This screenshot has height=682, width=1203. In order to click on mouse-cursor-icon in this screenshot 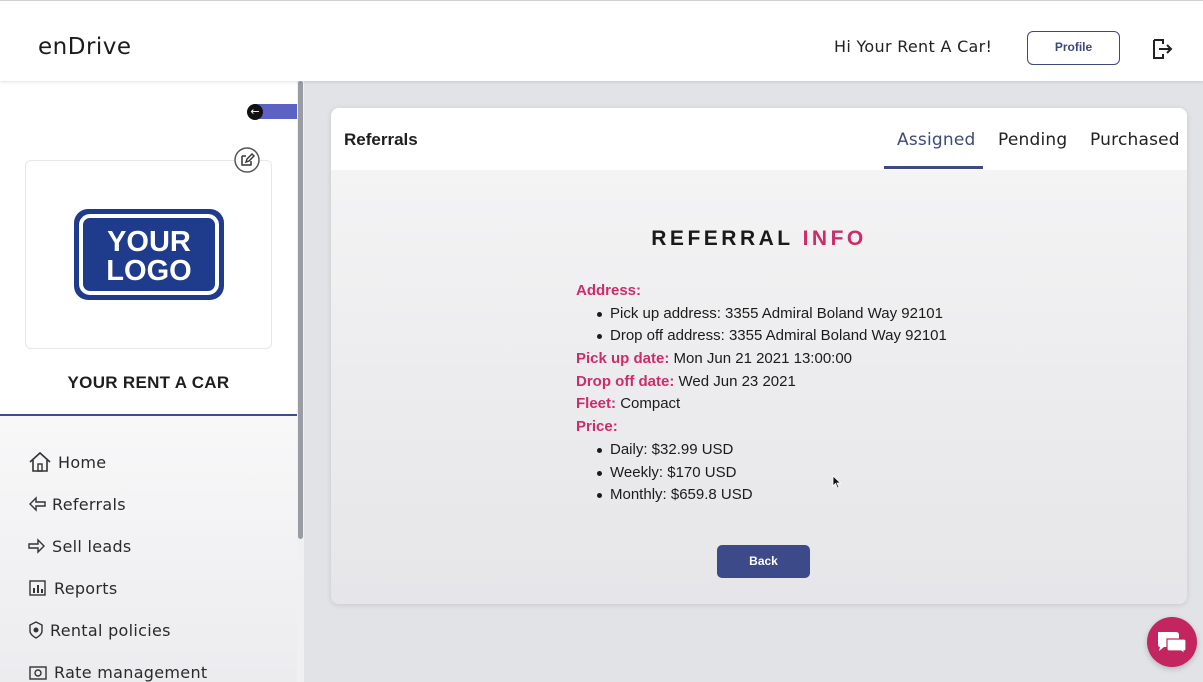, I will do `click(837, 482)`.